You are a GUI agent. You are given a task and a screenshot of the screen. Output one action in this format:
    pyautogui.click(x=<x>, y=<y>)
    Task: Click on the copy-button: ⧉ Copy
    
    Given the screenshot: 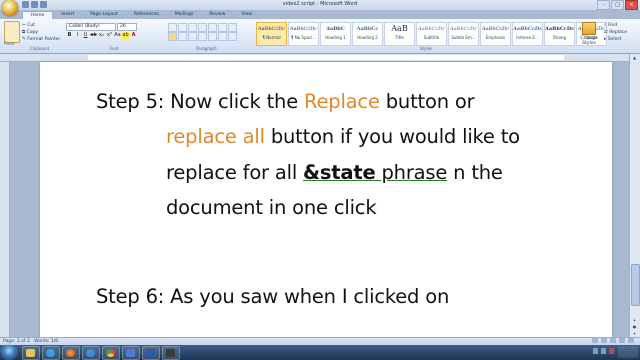 What is the action you would take?
    pyautogui.click(x=41, y=32)
    